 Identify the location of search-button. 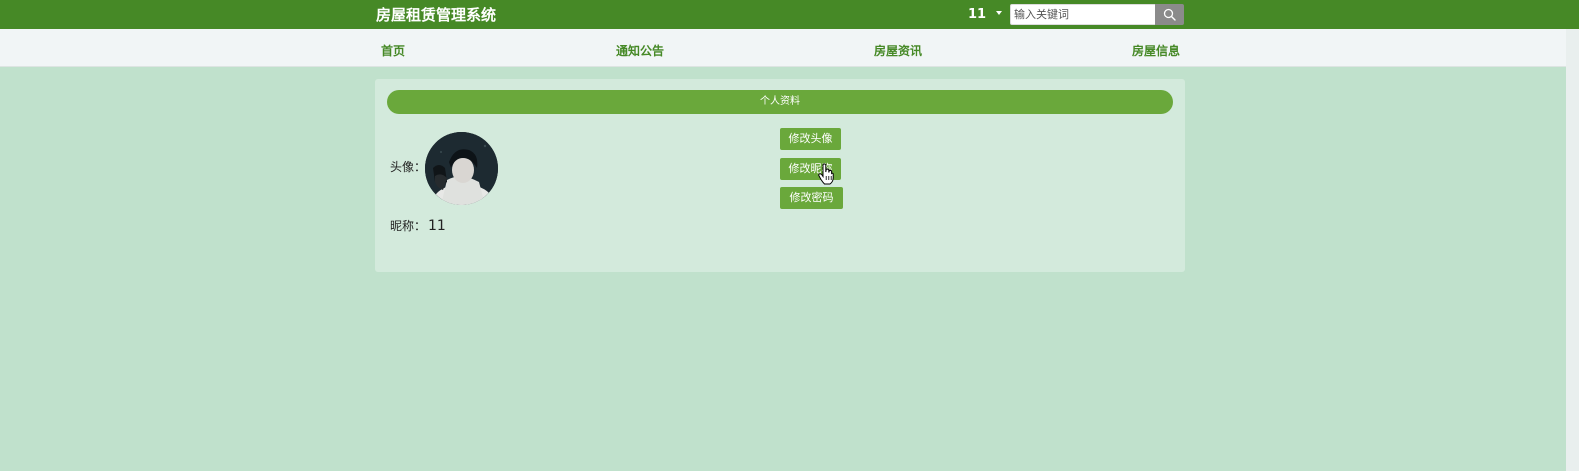
(1169, 14).